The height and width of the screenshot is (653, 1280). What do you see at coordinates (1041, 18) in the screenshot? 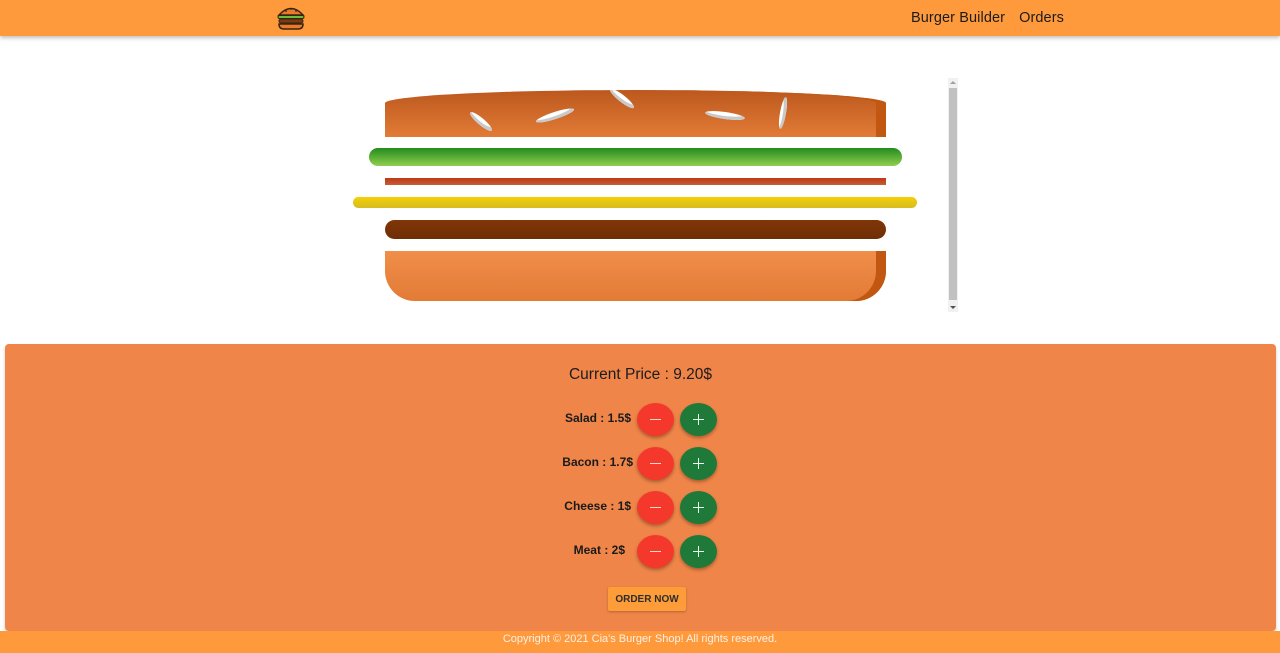
I see `nav-orders: Orders` at bounding box center [1041, 18].